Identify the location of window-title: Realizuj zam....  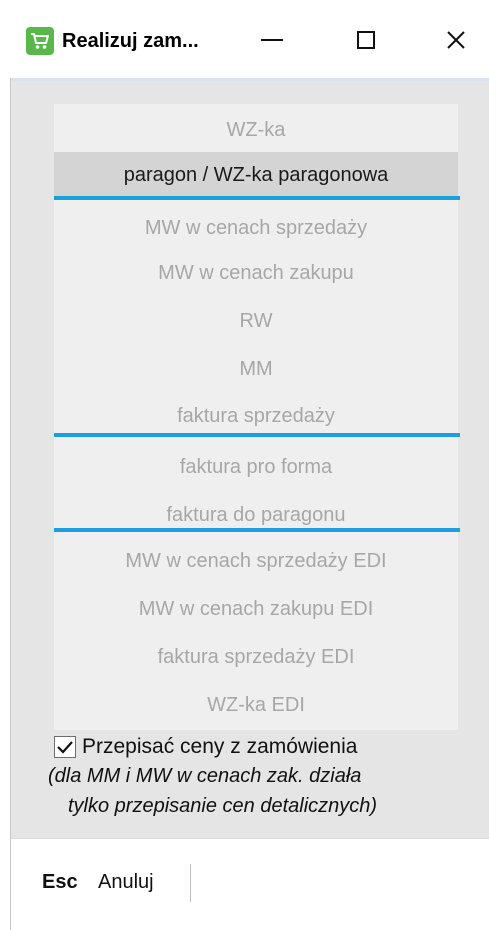
(130, 41).